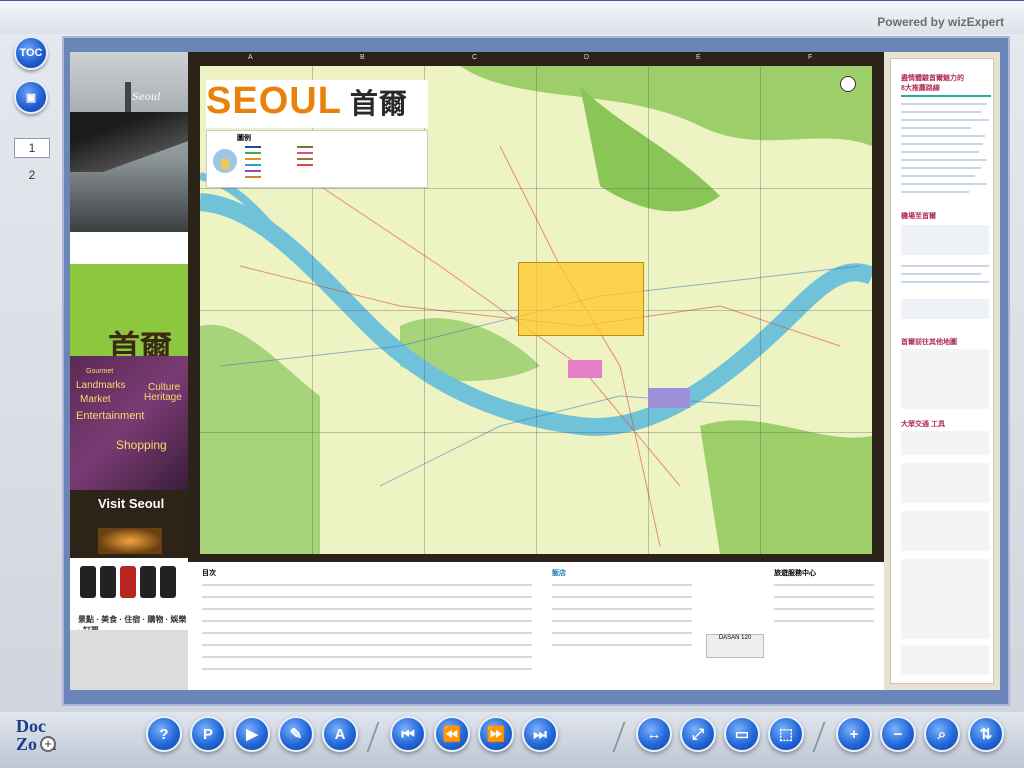 This screenshot has width=1024, height=768. What do you see at coordinates (208, 734) in the screenshot?
I see `save-pdf-button: P` at bounding box center [208, 734].